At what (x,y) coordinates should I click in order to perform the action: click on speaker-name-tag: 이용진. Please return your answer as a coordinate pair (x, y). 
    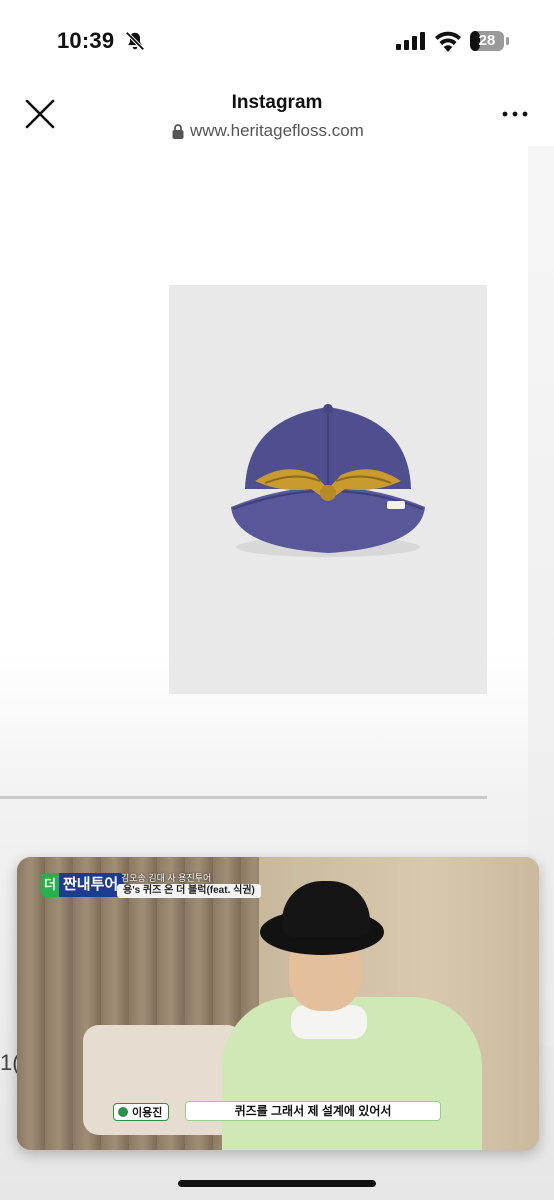
    Looking at the image, I should click on (141, 1112).